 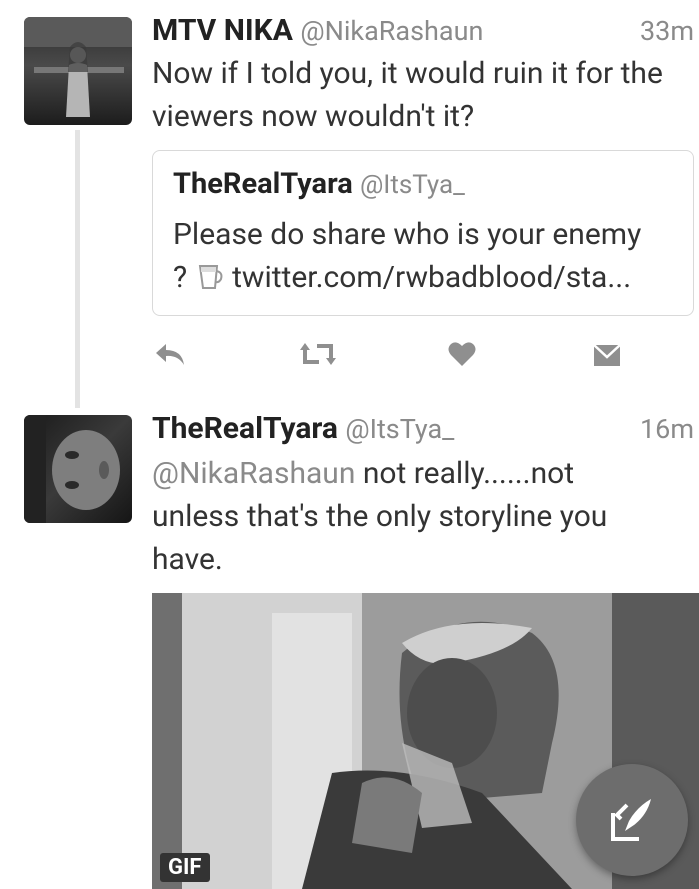 I want to click on reply-icon, so click(x=170, y=354).